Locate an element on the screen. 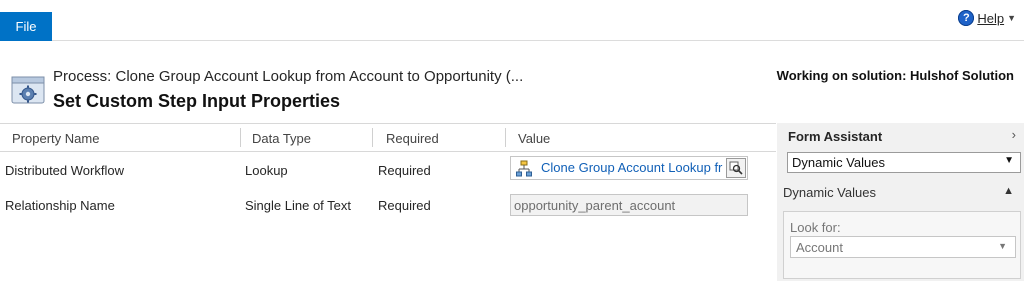  magnifier-icon is located at coordinates (736, 168).